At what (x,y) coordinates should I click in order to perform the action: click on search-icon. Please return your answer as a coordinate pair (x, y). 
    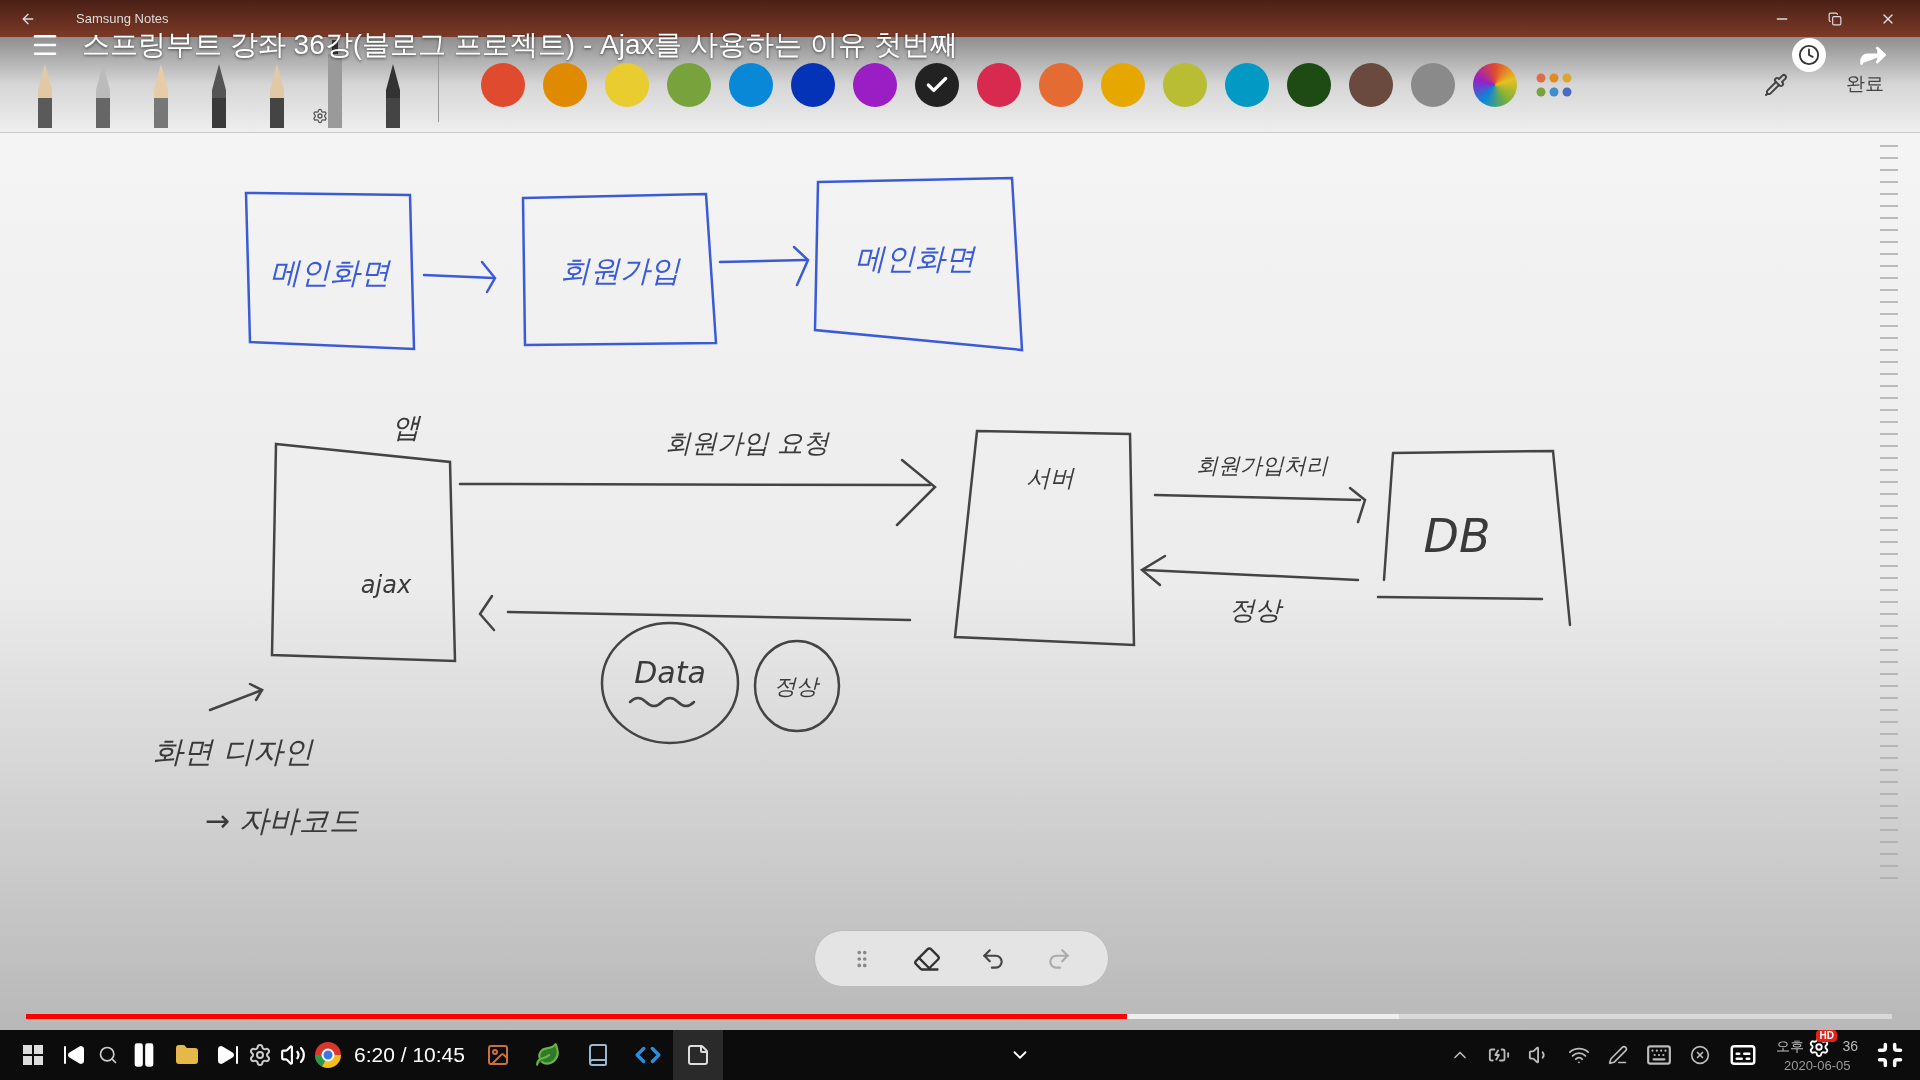
    Looking at the image, I should click on (108, 1055).